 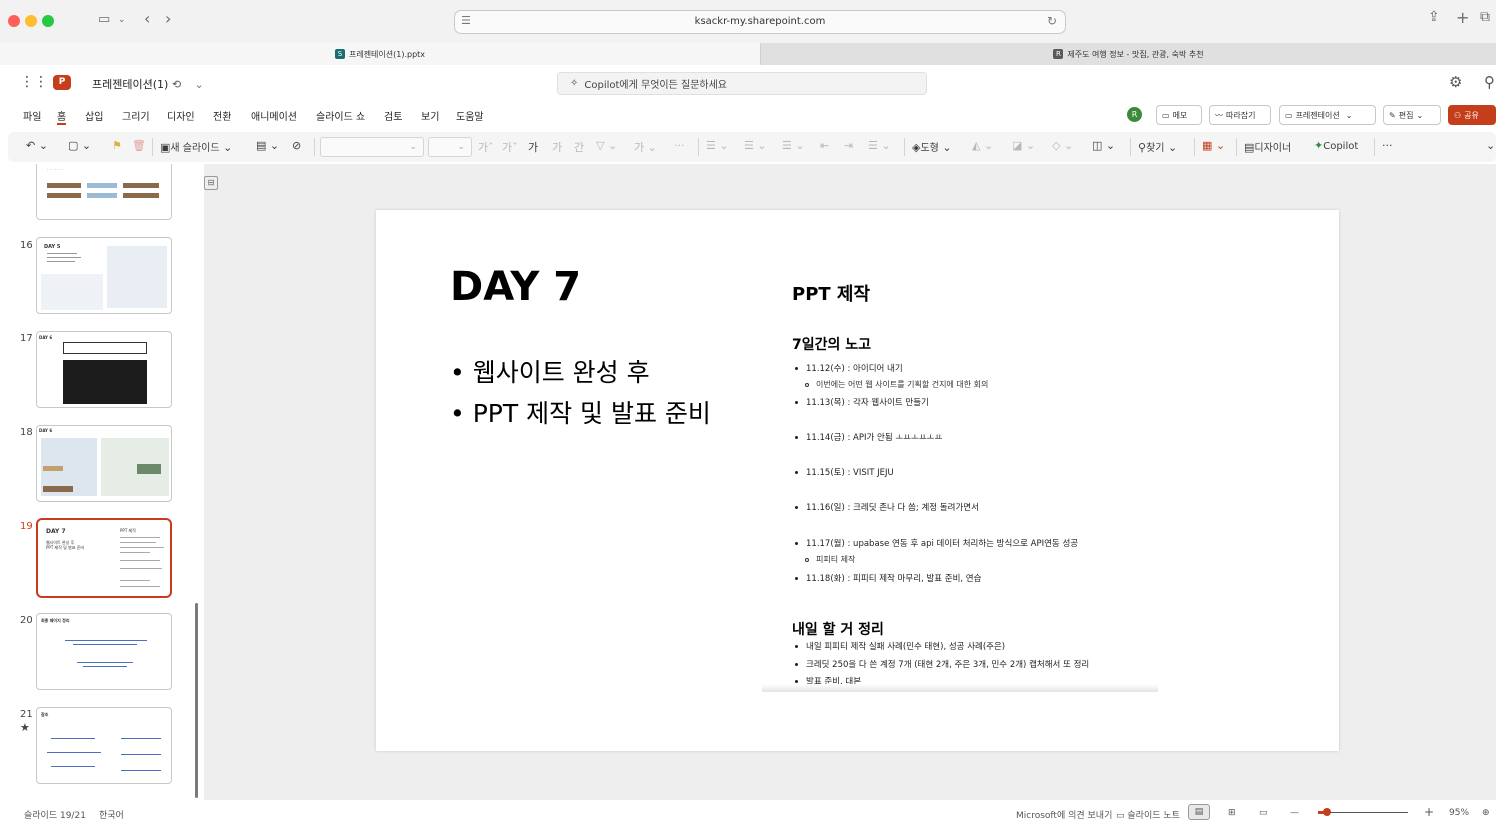 What do you see at coordinates (982, 145) in the screenshot?
I see `fill-icon: ◭ ⌄` at bounding box center [982, 145].